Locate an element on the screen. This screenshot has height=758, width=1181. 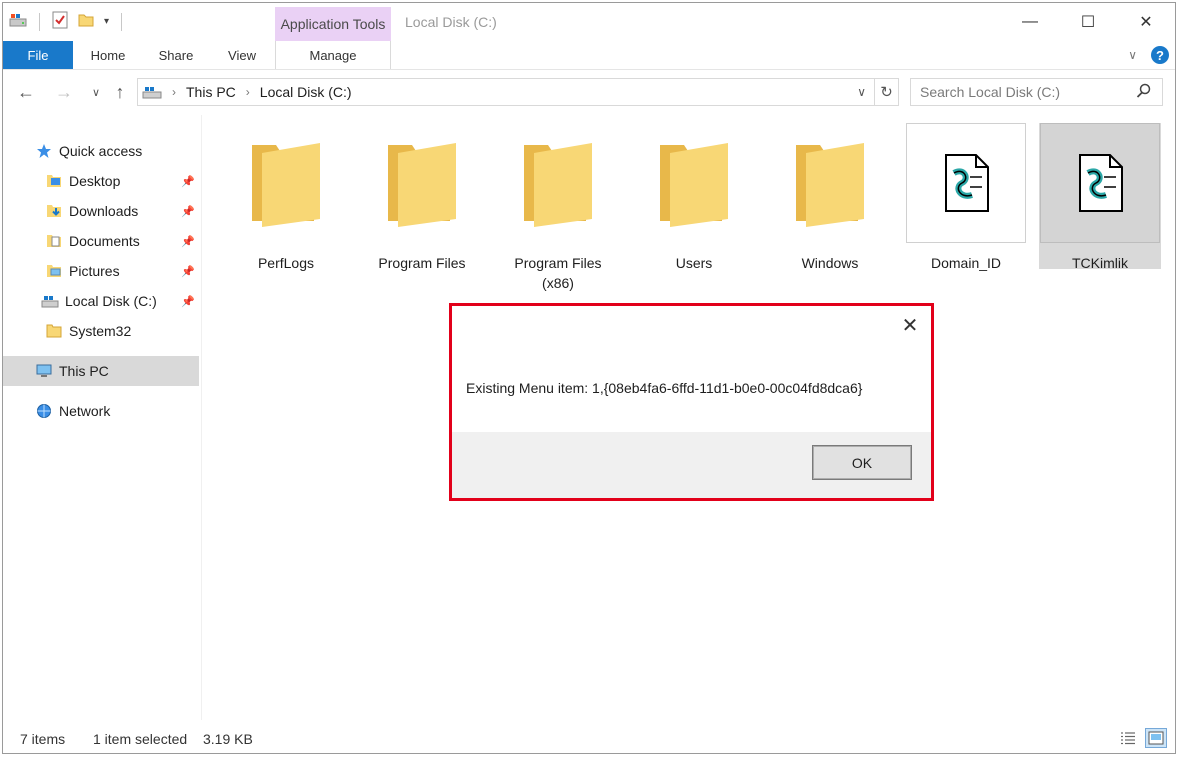
tab-manage: Manage is located at coordinates (333, 55).